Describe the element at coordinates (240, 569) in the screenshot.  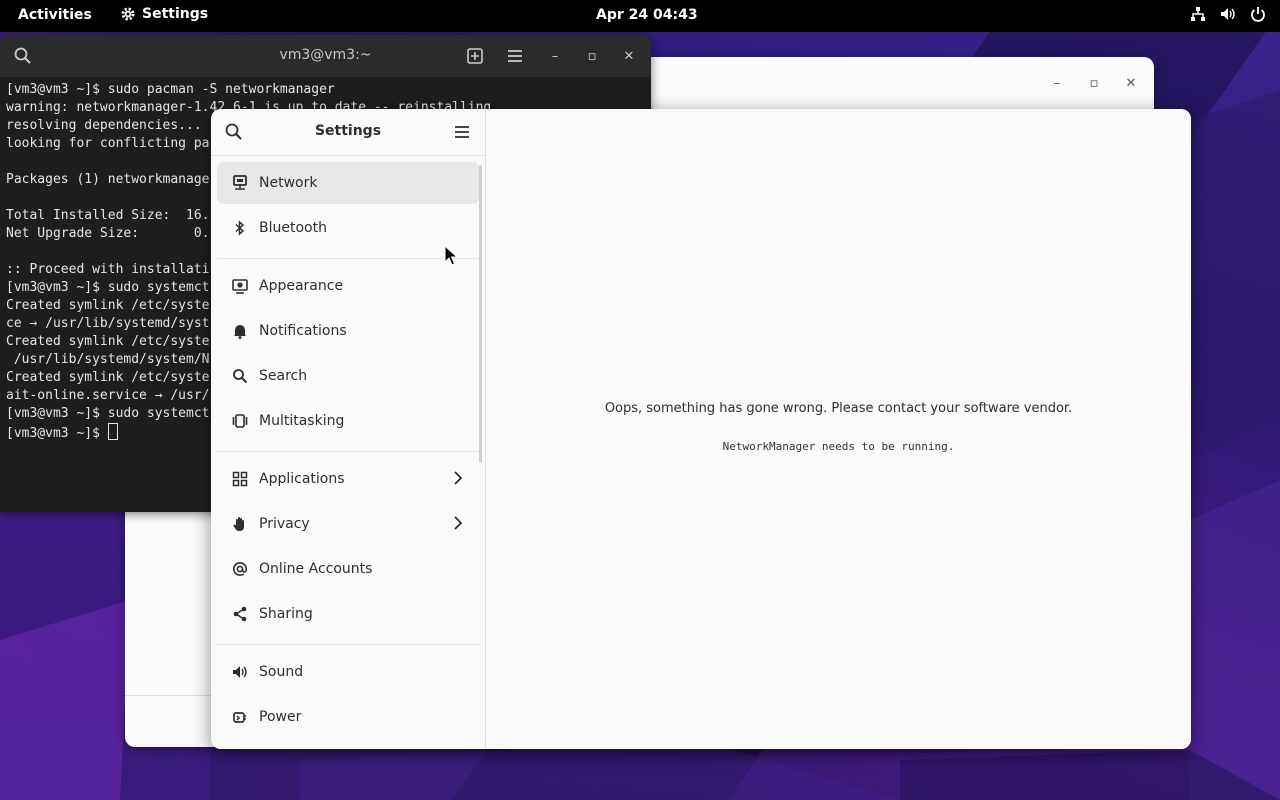
I see `at-icon` at that location.